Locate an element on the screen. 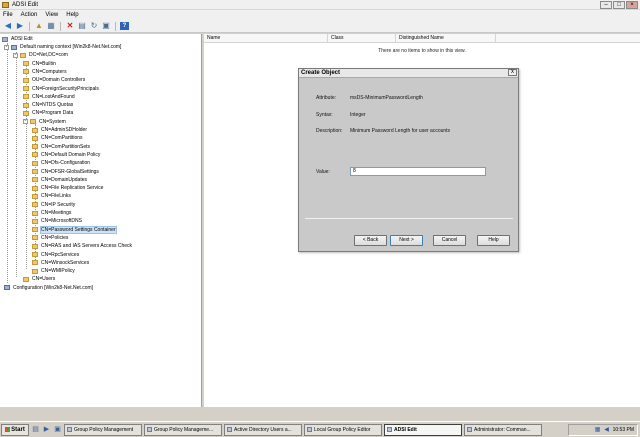 The width and height of the screenshot is (640, 437). tree-item: CN=Policies is located at coordinates (50, 238).